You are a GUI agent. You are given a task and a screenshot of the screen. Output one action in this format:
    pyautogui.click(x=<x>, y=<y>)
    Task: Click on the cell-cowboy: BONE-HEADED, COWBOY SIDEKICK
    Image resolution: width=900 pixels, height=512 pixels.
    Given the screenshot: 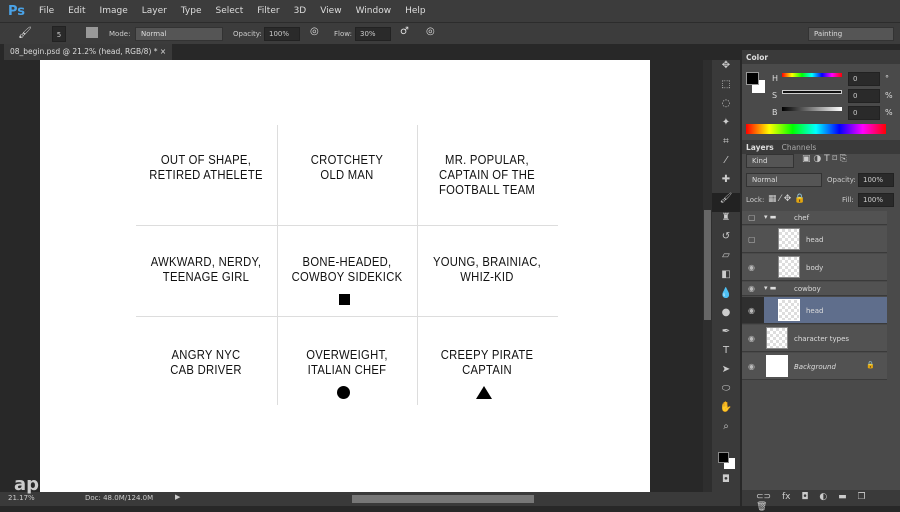 What is the action you would take?
    pyautogui.click(x=347, y=270)
    